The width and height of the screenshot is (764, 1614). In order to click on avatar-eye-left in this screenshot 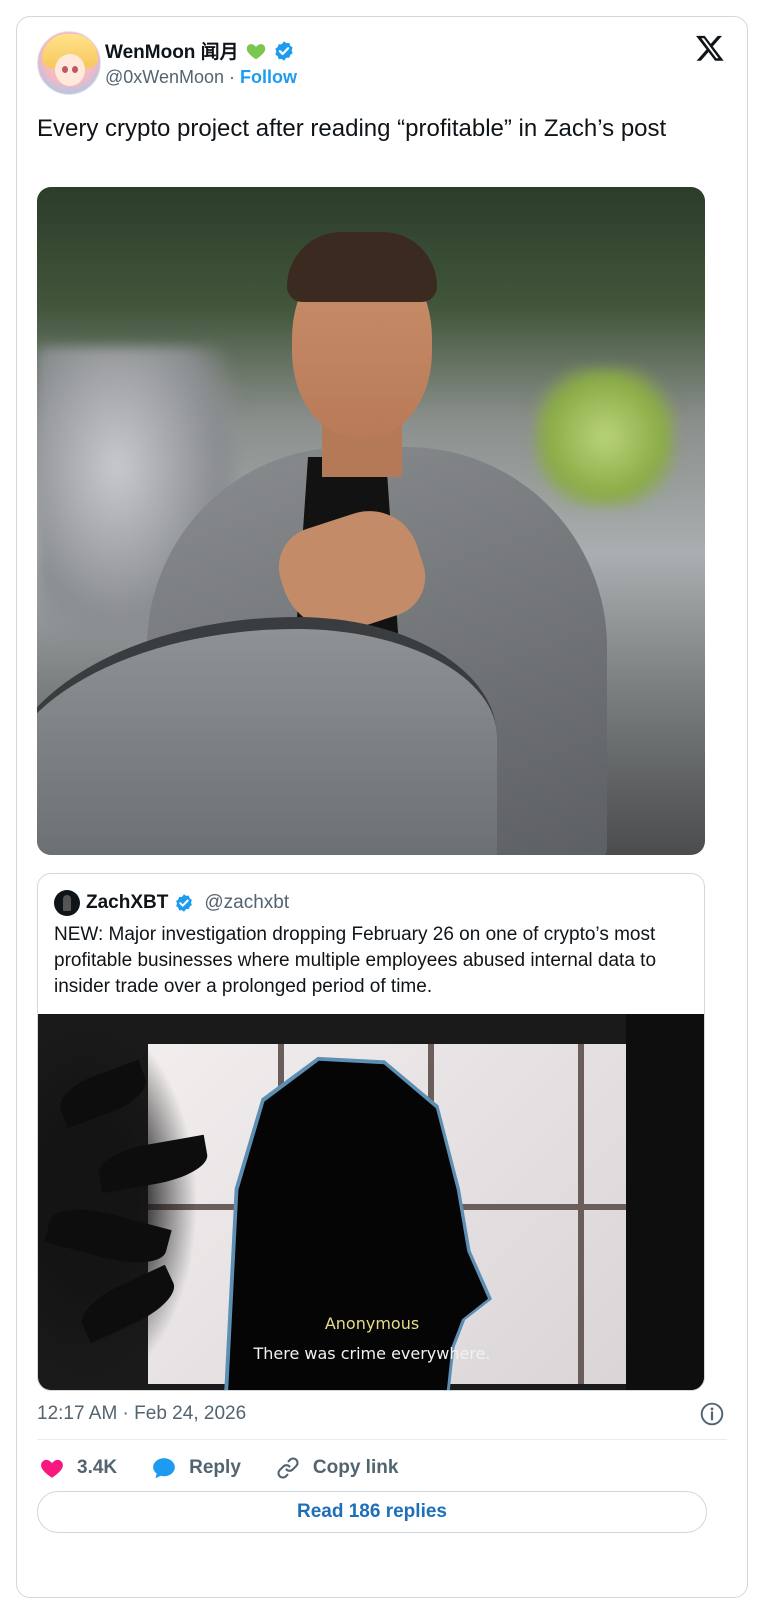, I will do `click(65, 69)`.